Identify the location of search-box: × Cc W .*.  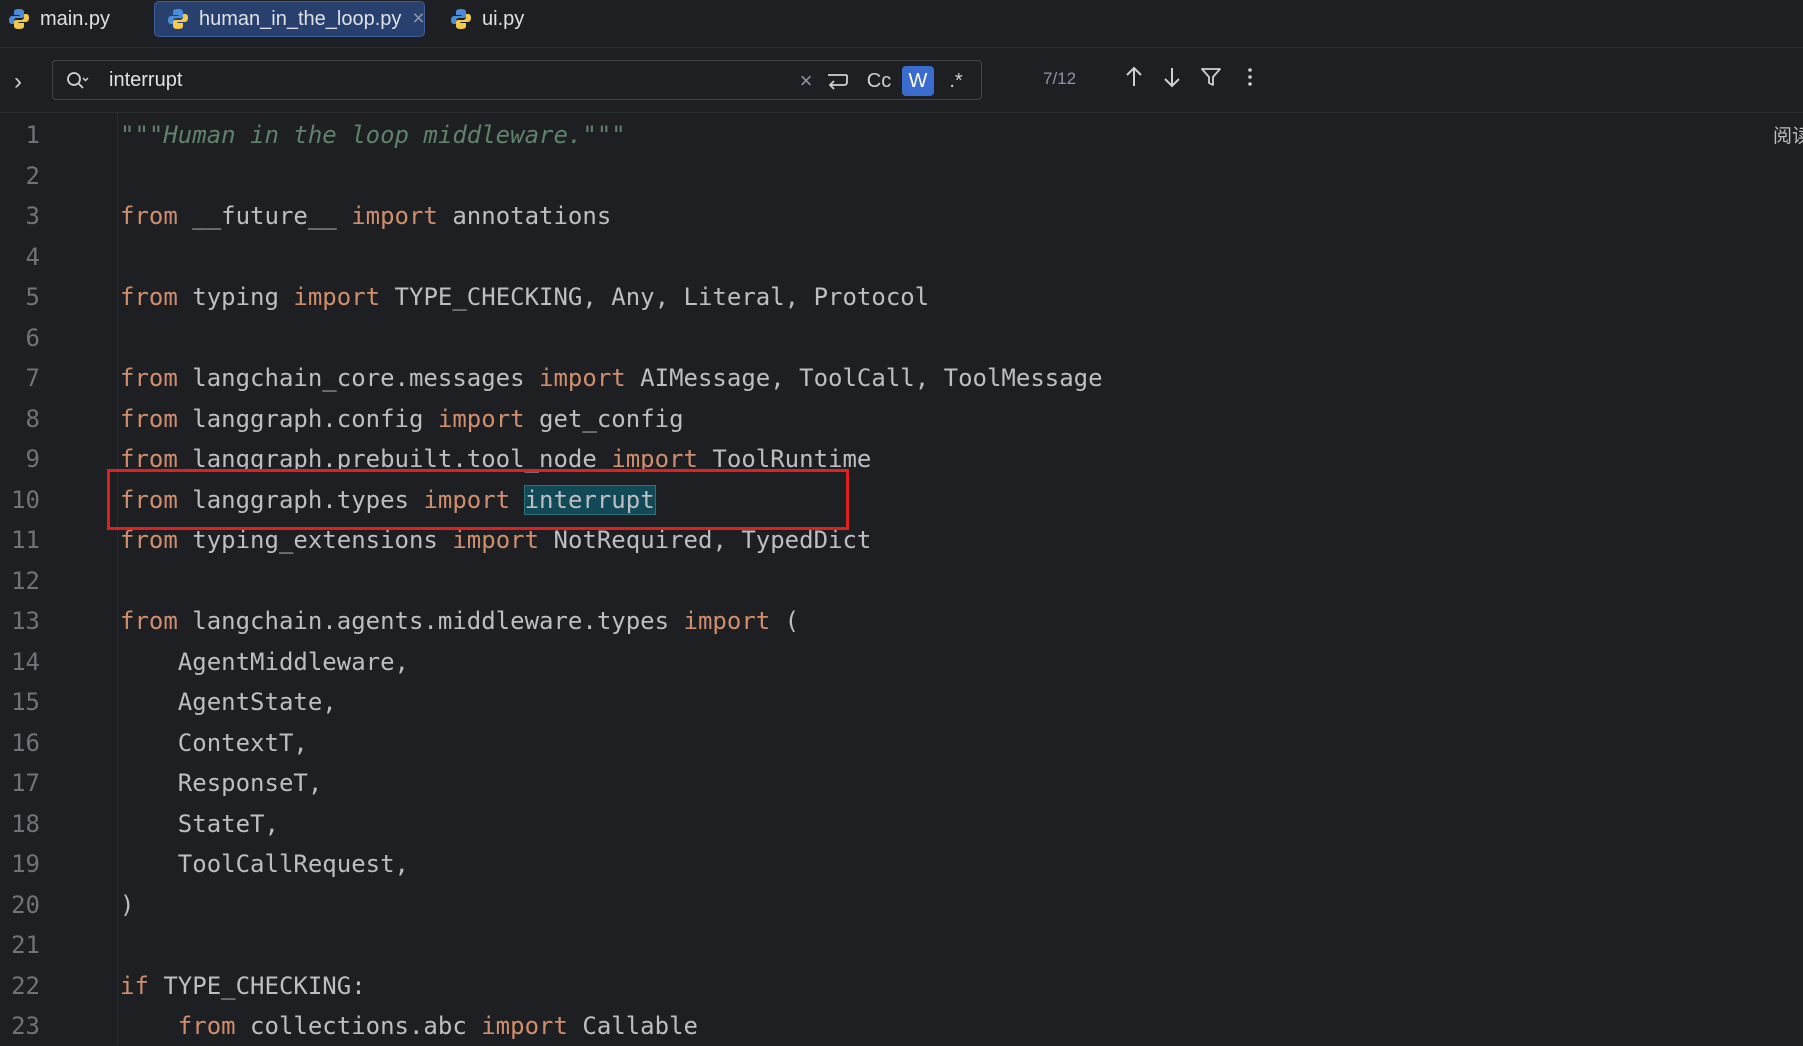
(517, 80).